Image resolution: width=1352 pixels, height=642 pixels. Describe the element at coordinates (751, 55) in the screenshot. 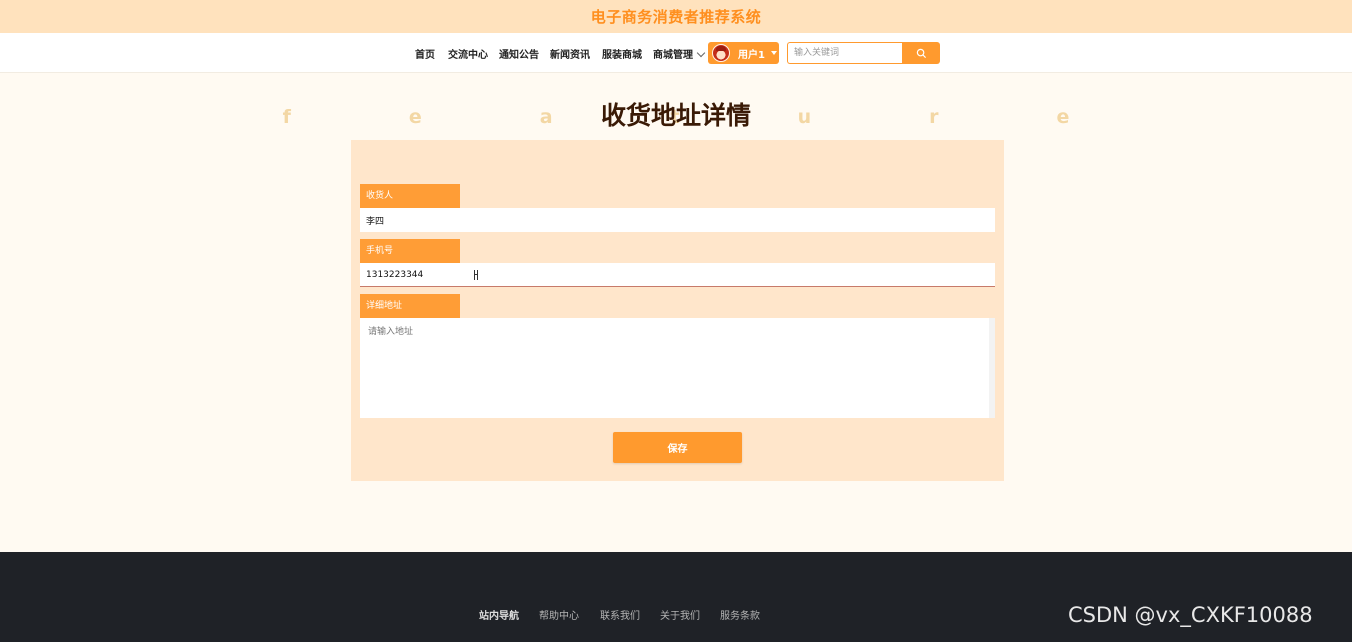

I see `user-name: 用户1` at that location.